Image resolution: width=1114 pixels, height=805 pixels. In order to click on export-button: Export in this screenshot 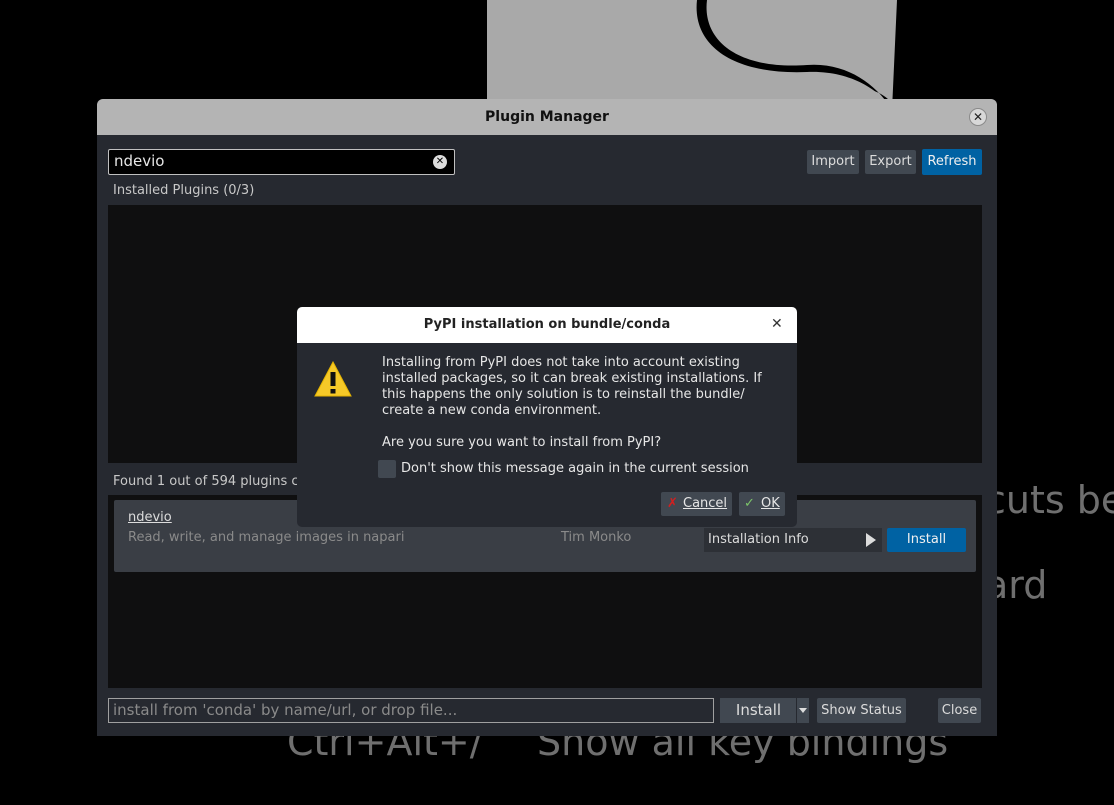, I will do `click(890, 162)`.